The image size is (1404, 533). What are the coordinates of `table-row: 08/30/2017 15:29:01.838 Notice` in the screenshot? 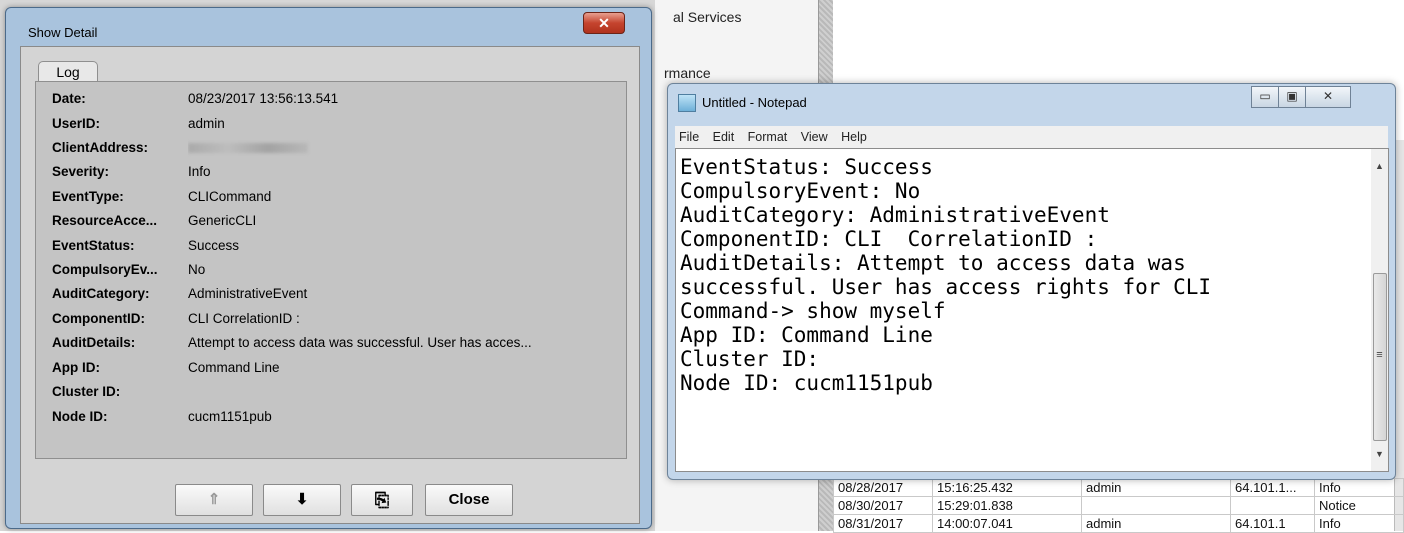 It's located at (1118, 505).